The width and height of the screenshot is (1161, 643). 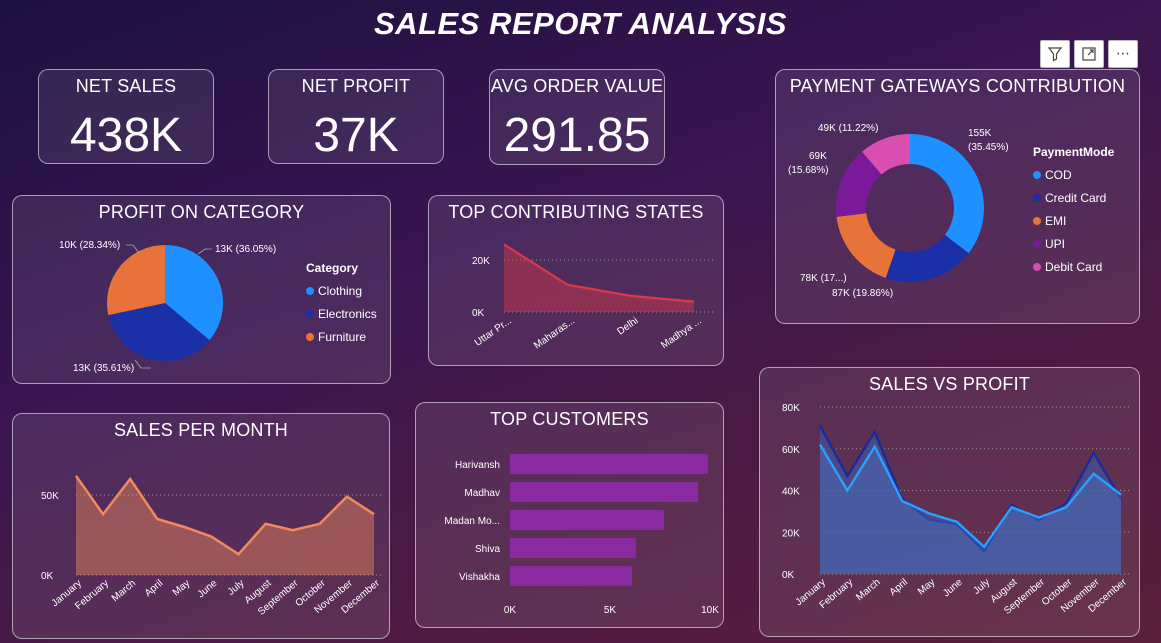 What do you see at coordinates (479, 577) in the screenshot?
I see `y-tick-label: Vishakha` at bounding box center [479, 577].